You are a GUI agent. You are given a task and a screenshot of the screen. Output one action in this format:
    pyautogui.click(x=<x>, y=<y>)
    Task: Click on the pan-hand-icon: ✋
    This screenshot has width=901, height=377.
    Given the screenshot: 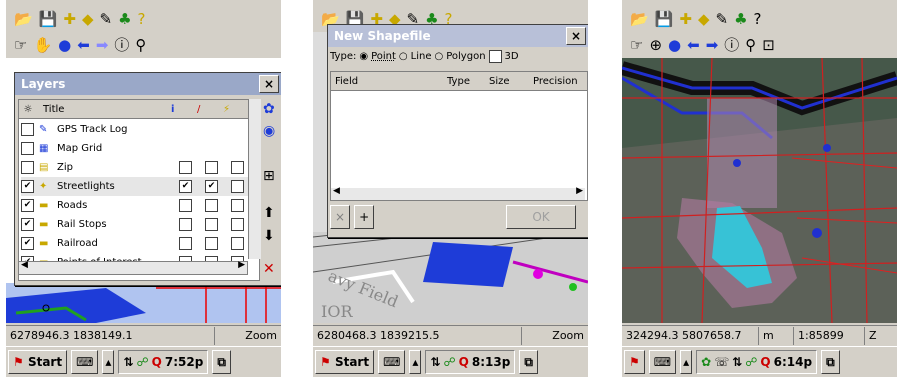 What is the action you would take?
    pyautogui.click(x=42, y=45)
    